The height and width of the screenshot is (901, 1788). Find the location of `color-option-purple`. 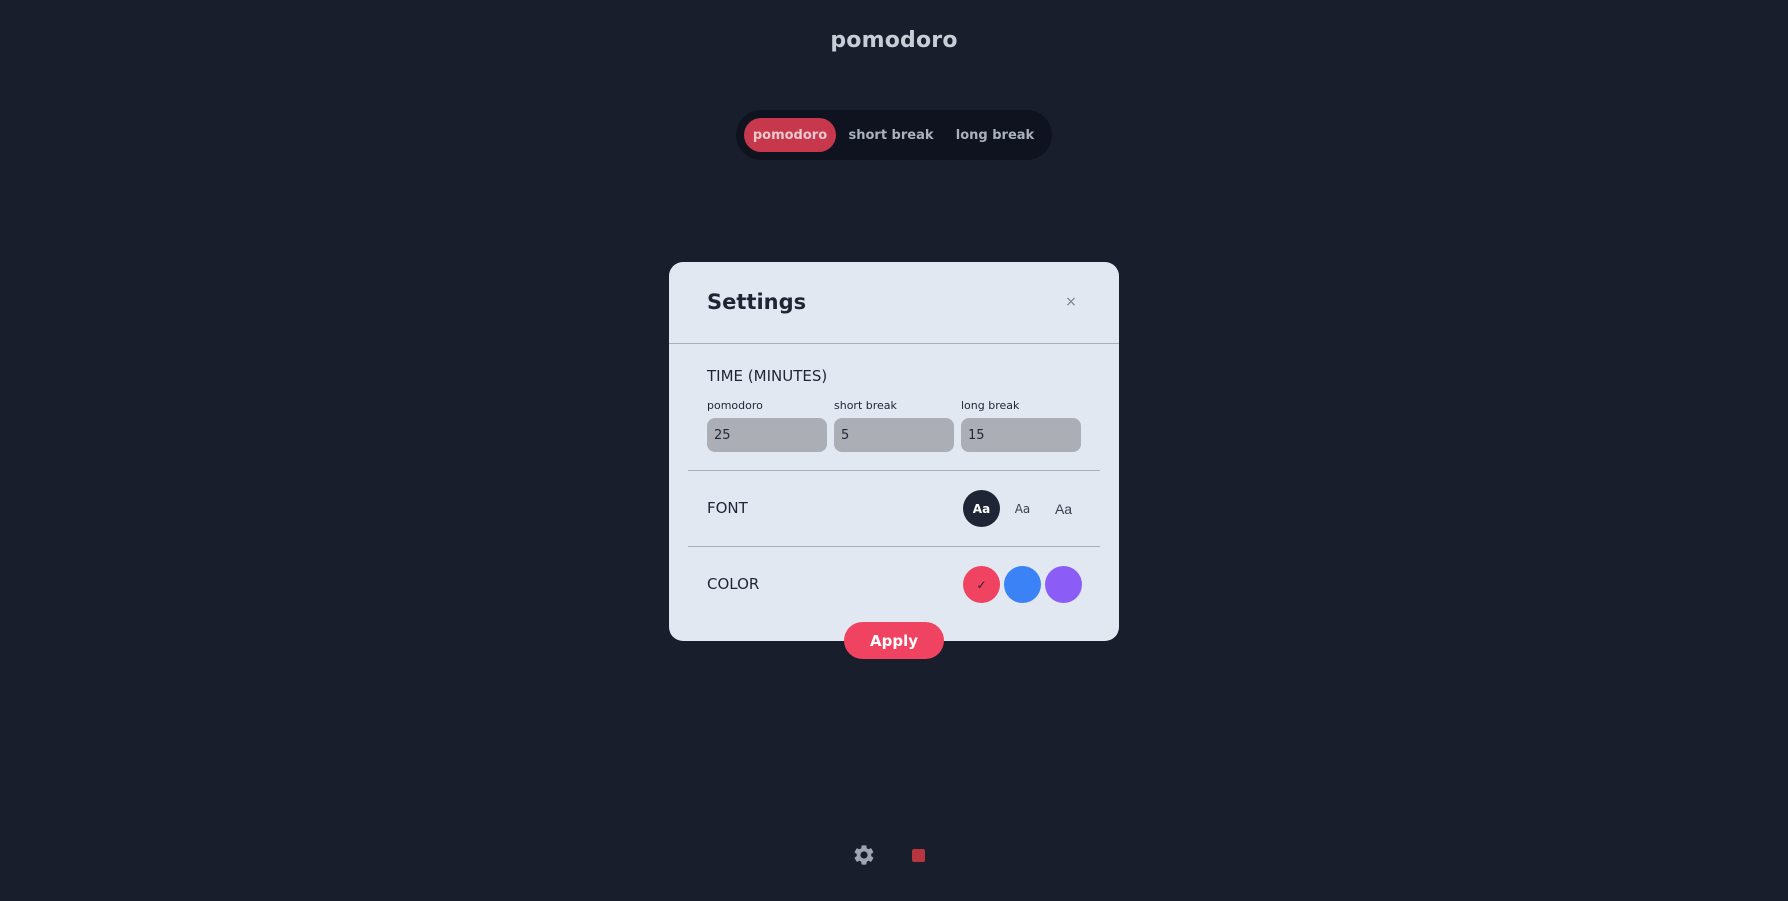

color-option-purple is located at coordinates (1063, 584).